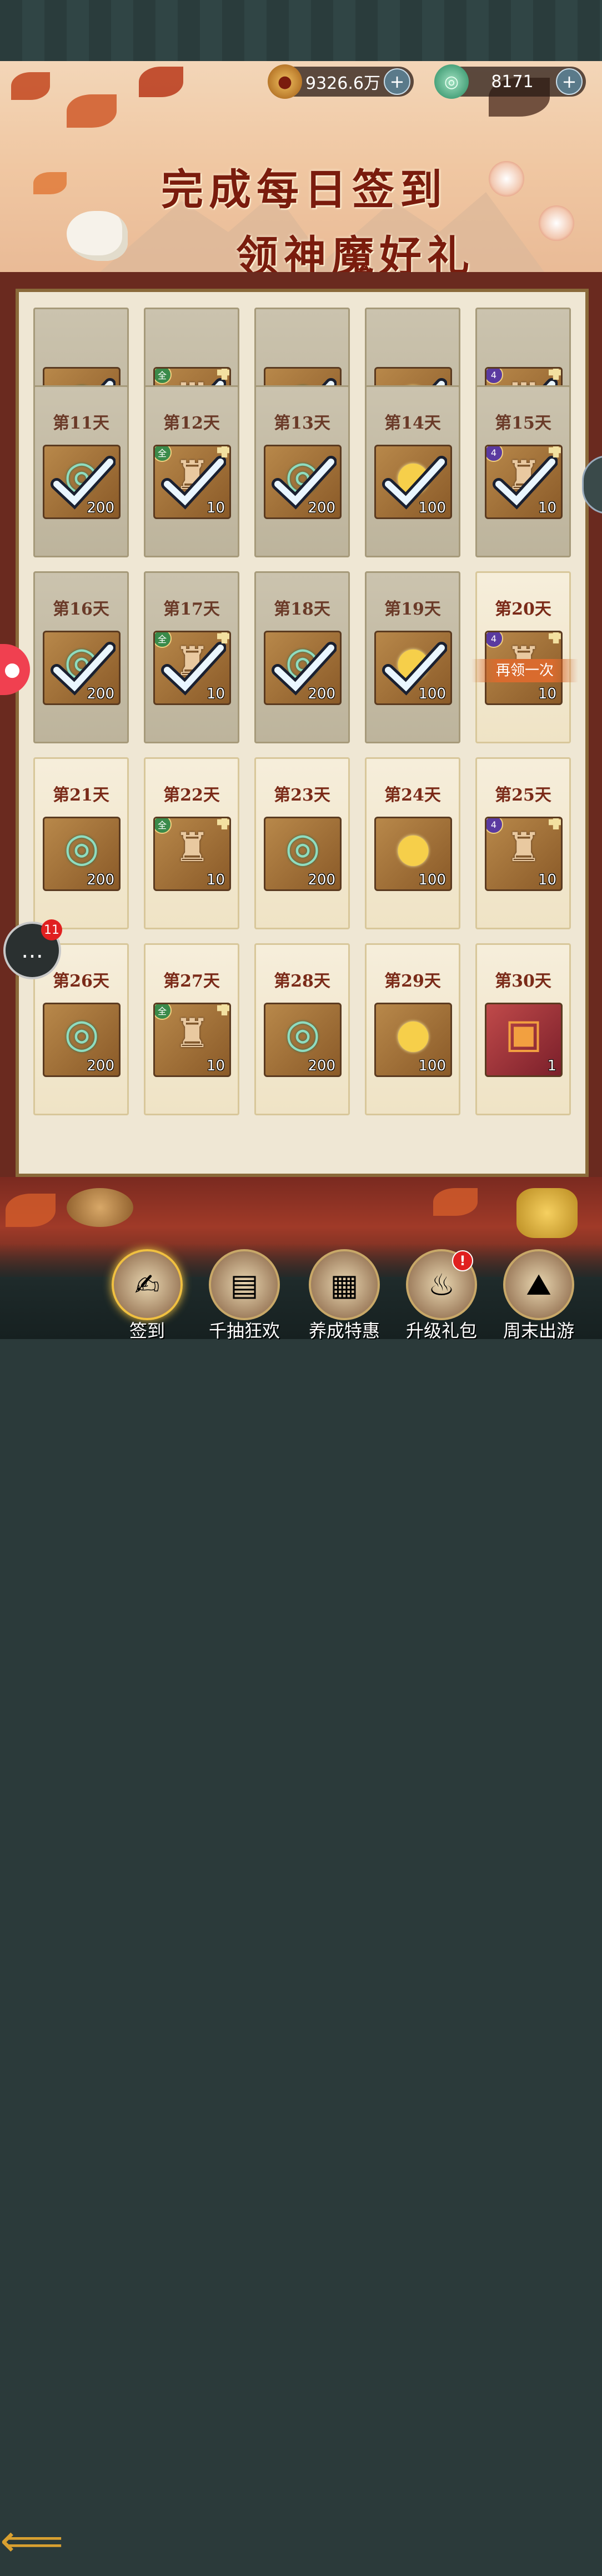  I want to click on signin-day-card: 第18天 ◎ 200, so click(302, 657).